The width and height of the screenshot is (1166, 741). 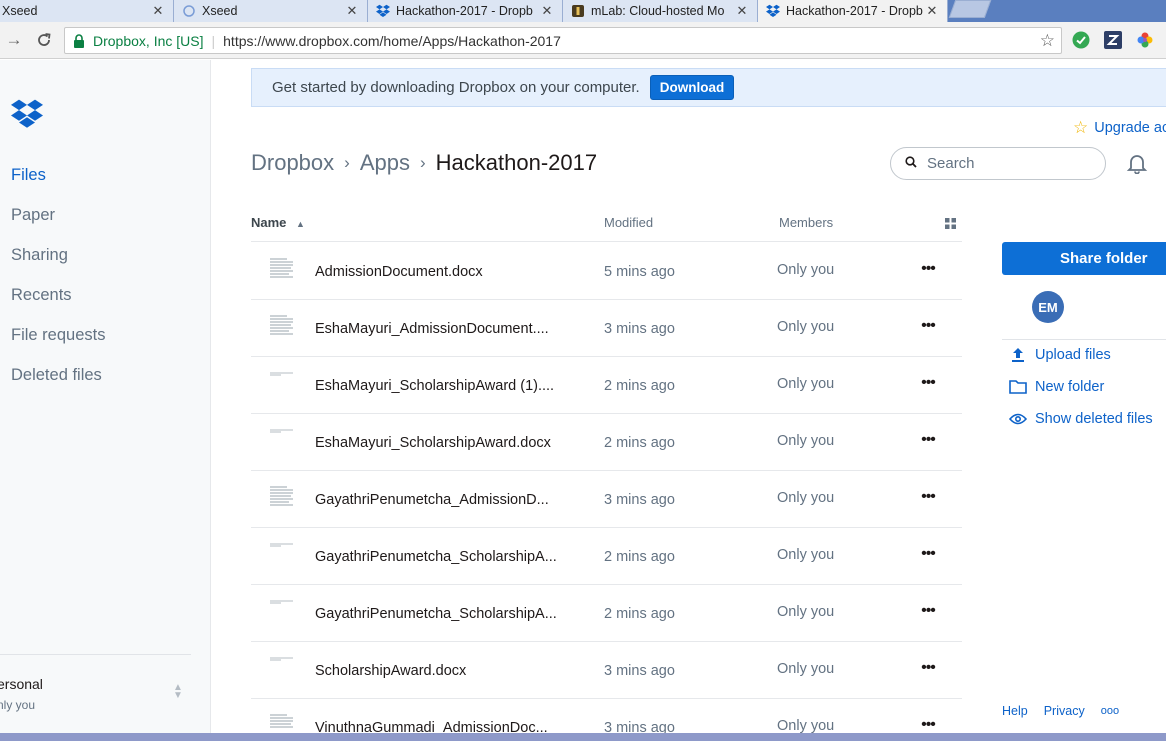 I want to click on upgrade-label: Upgrade ac, so click(x=1130, y=128).